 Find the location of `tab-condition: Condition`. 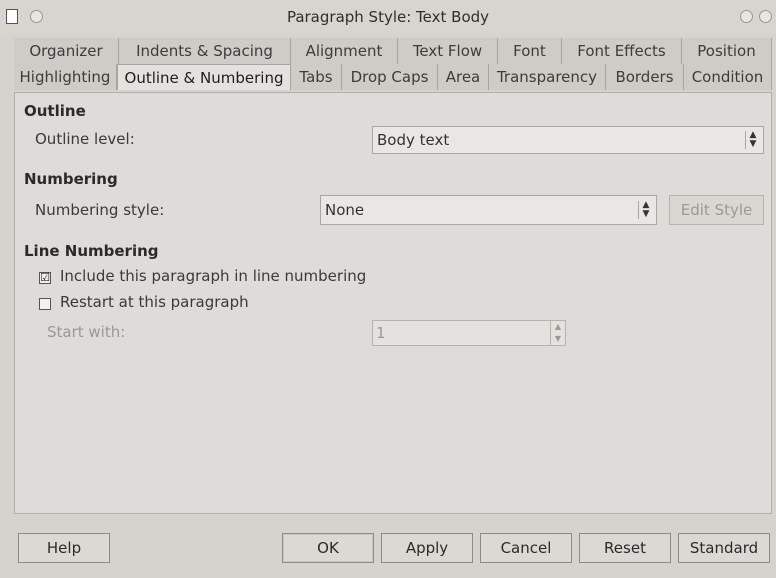

tab-condition: Condition is located at coordinates (728, 77).